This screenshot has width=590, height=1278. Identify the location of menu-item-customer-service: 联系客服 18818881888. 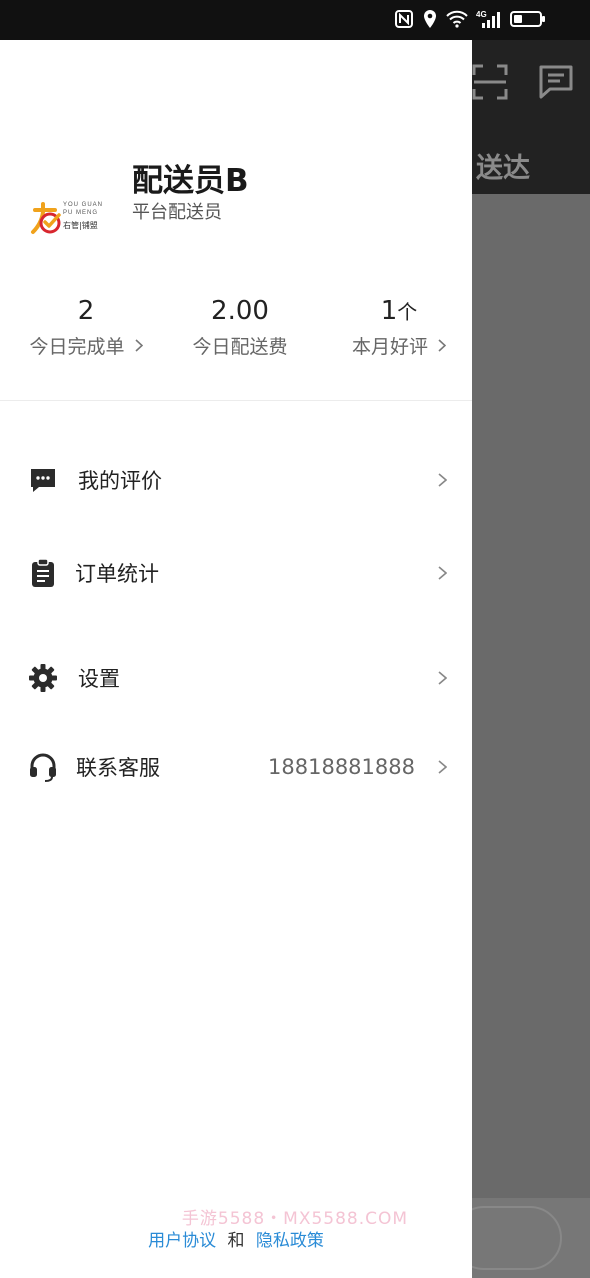
(236, 767).